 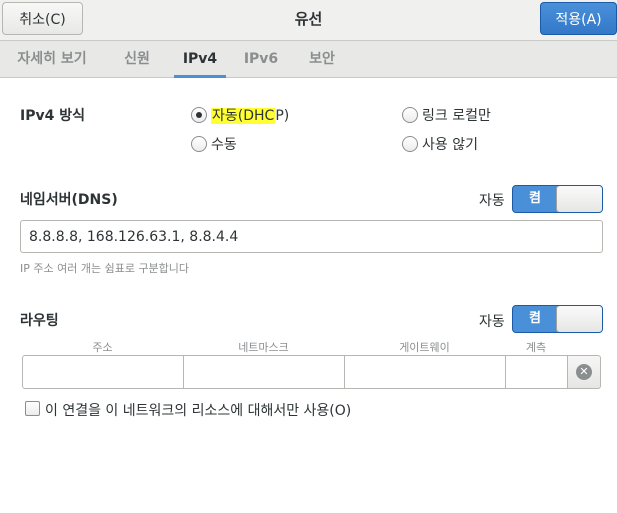 I want to click on dns-hint: IP 주소 여러 개는 쉼표로 구분합니다, so click(x=105, y=268).